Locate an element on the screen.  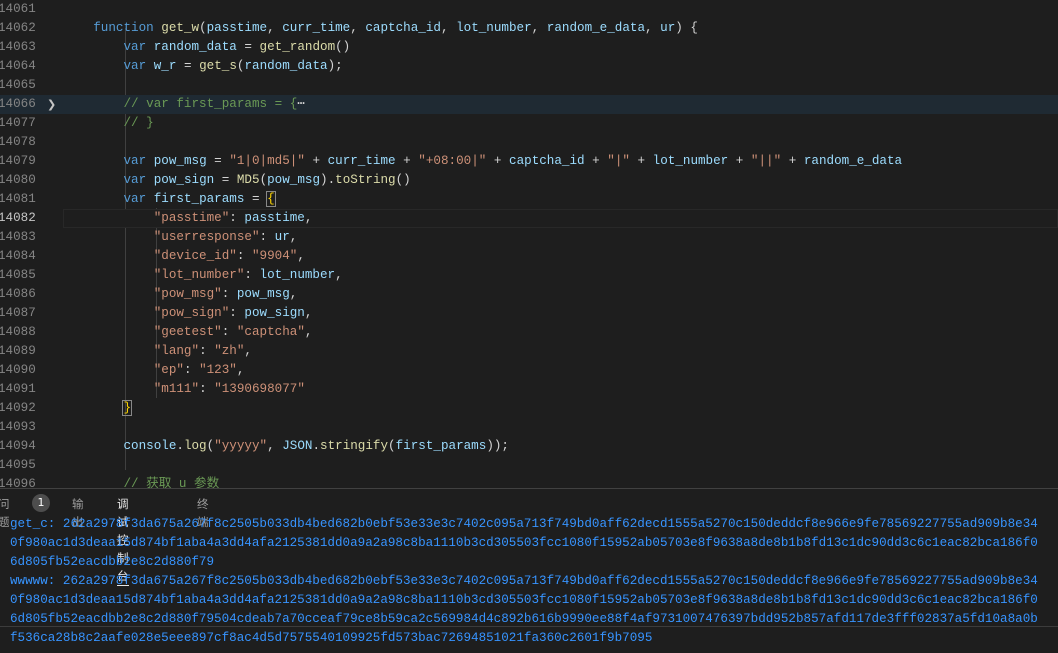
code-line: 14064 var w_r = get_s(random_data); is located at coordinates (529, 66).